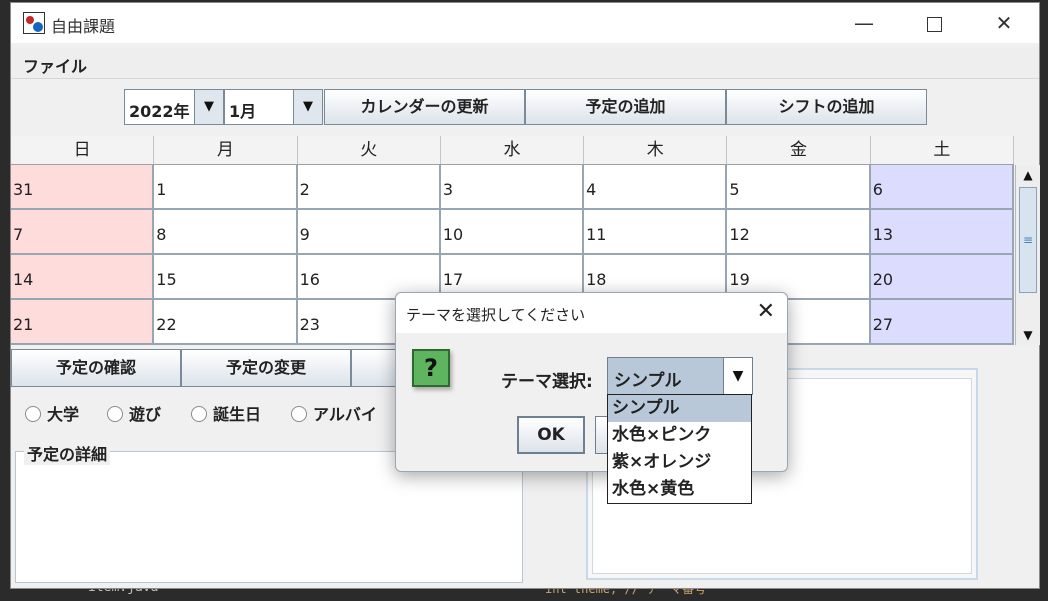 The width and height of the screenshot is (1048, 601). I want to click on question-icon: ?, so click(431, 368).